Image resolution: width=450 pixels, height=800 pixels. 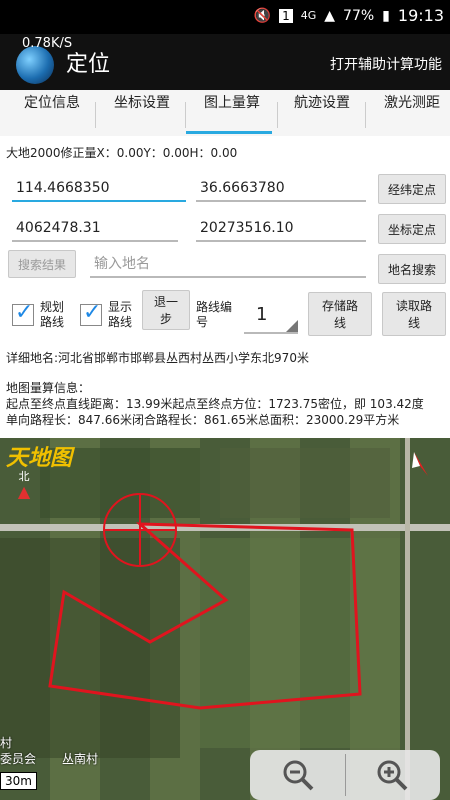 I want to click on tab-location-info: 定位信息, so click(x=58, y=113).